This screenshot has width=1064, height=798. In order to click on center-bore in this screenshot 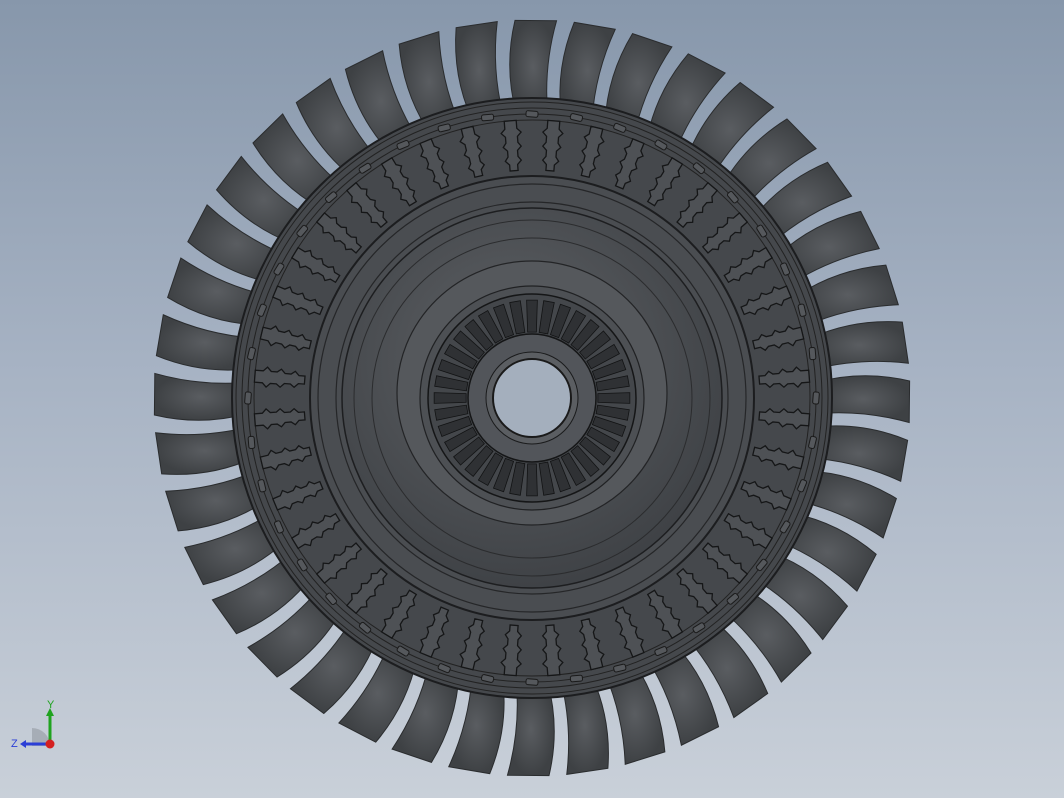, I will do `click(532, 398)`.